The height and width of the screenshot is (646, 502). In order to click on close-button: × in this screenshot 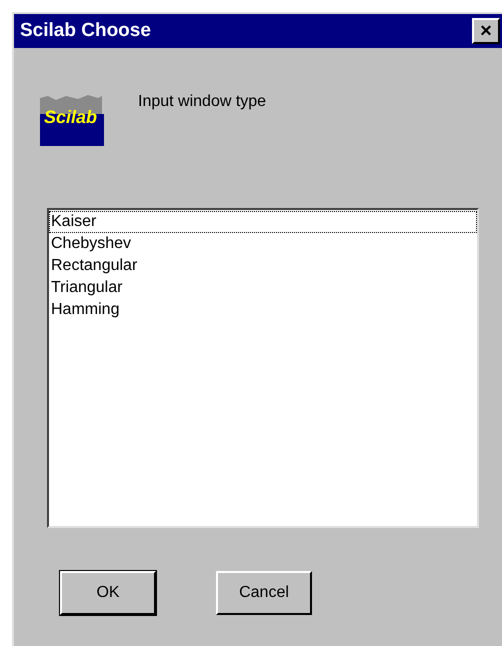, I will do `click(486, 31)`.